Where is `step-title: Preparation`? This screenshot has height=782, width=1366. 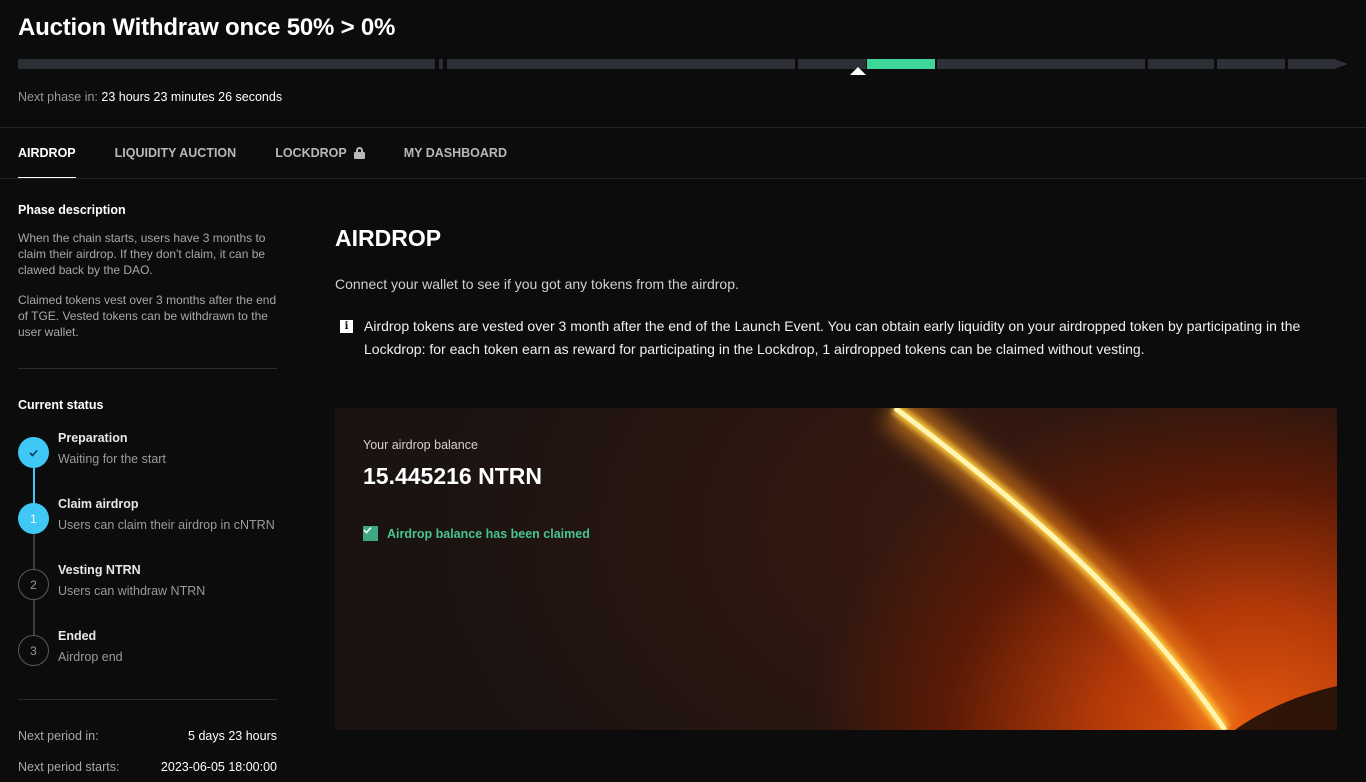 step-title: Preparation is located at coordinates (93, 438).